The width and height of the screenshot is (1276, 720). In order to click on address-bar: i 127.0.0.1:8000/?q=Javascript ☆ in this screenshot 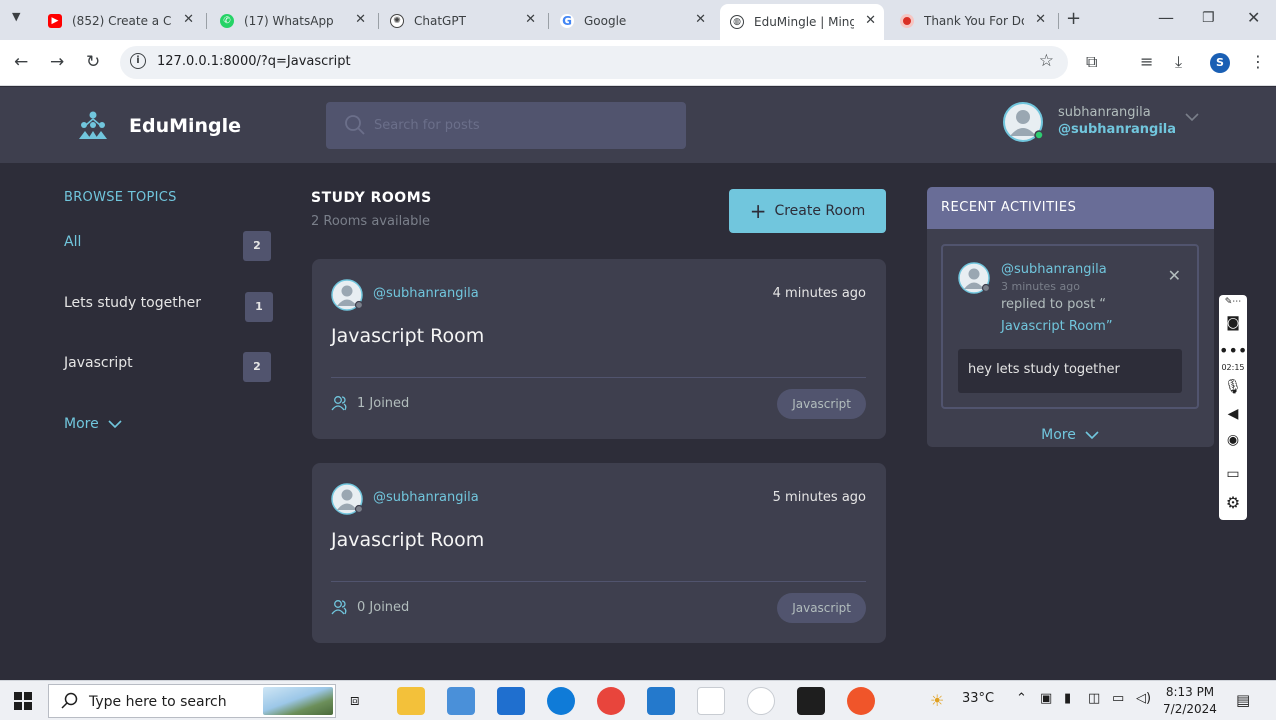, I will do `click(594, 62)`.